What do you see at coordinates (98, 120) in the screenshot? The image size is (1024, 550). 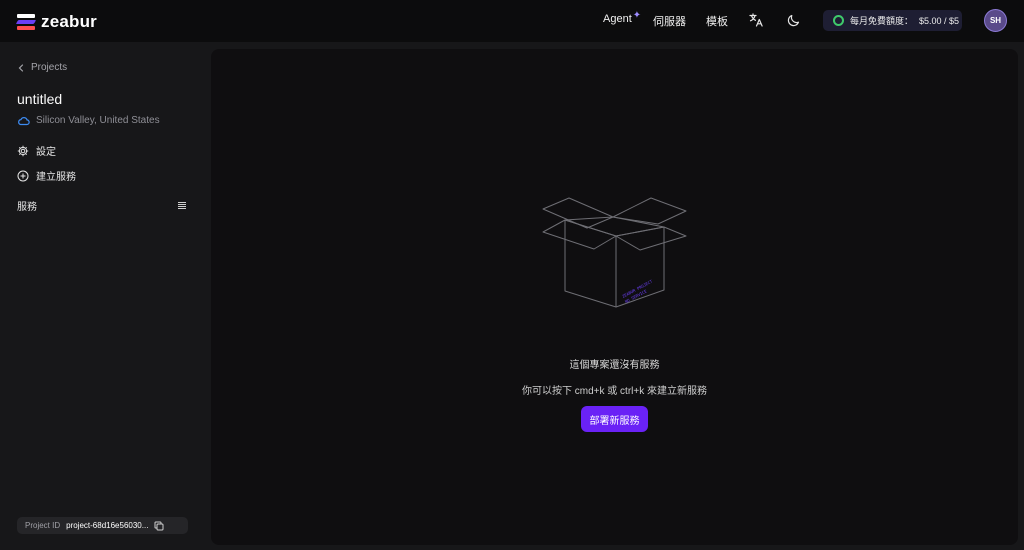 I see `region-label: Silicon Valley, United States` at bounding box center [98, 120].